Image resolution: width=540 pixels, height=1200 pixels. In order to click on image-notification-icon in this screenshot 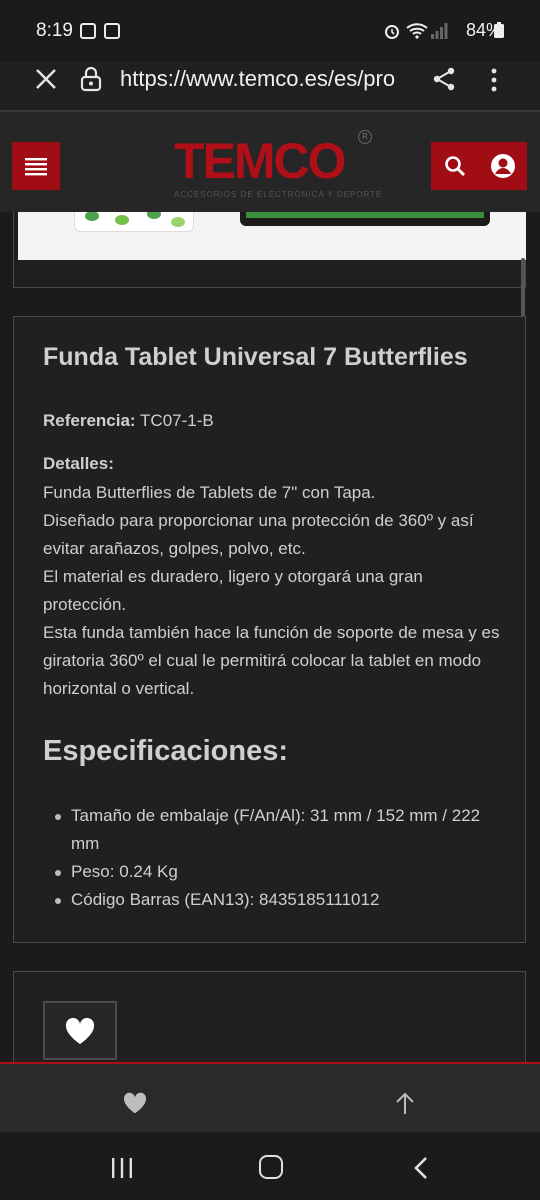, I will do `click(112, 31)`.